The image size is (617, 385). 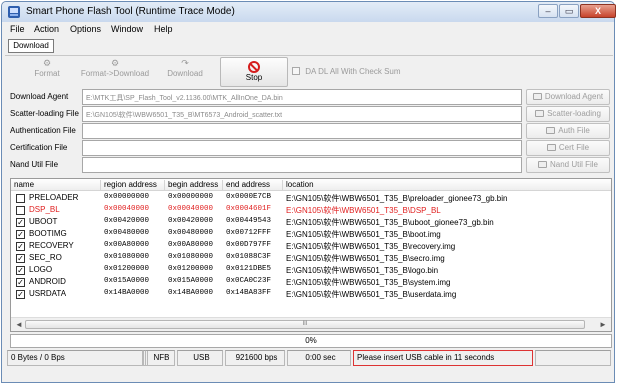 I want to click on nand-util-label: Nand Util File, so click(x=34, y=164).